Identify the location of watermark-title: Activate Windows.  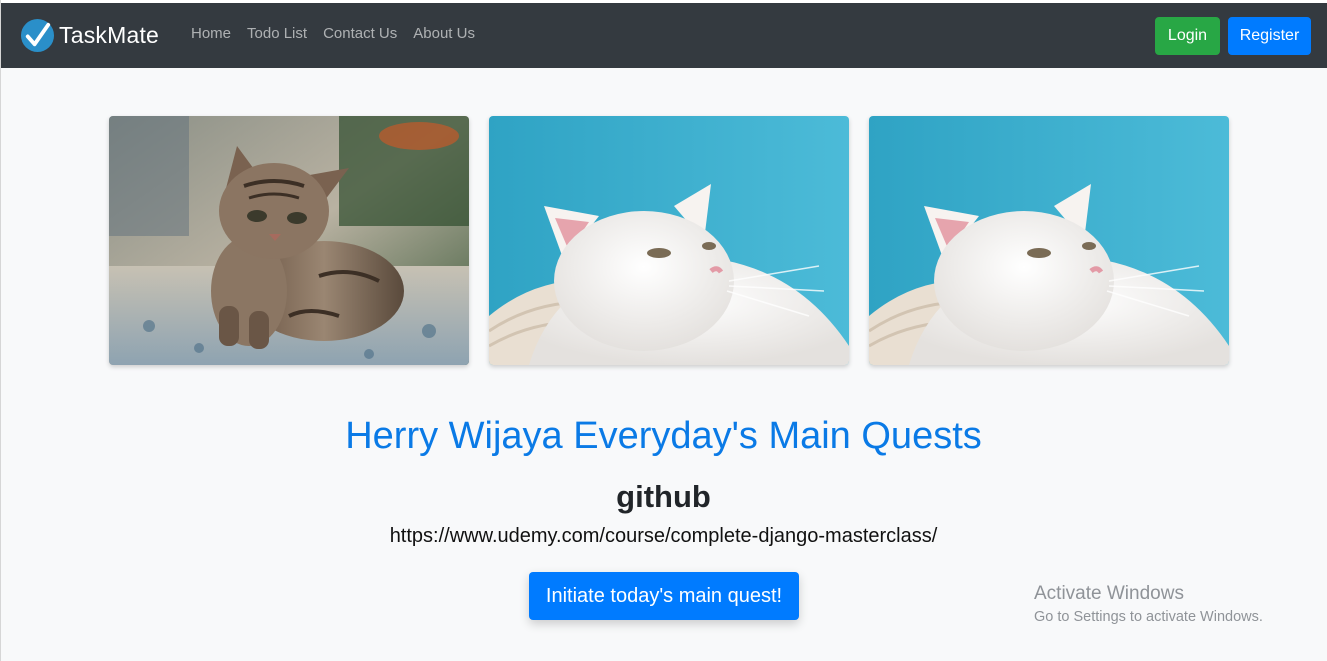
(1109, 593).